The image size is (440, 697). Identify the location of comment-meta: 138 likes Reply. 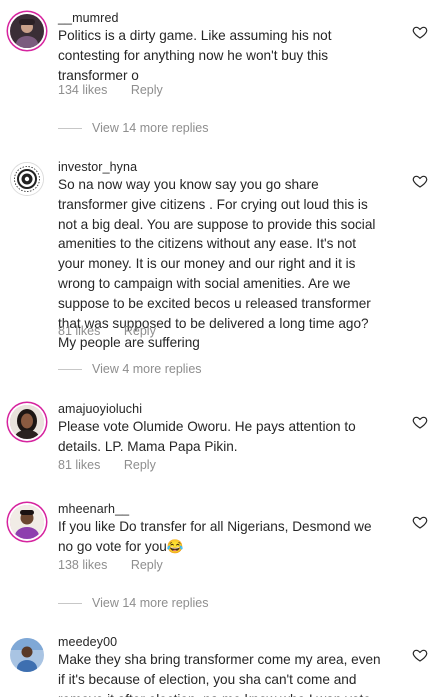
(110, 565).